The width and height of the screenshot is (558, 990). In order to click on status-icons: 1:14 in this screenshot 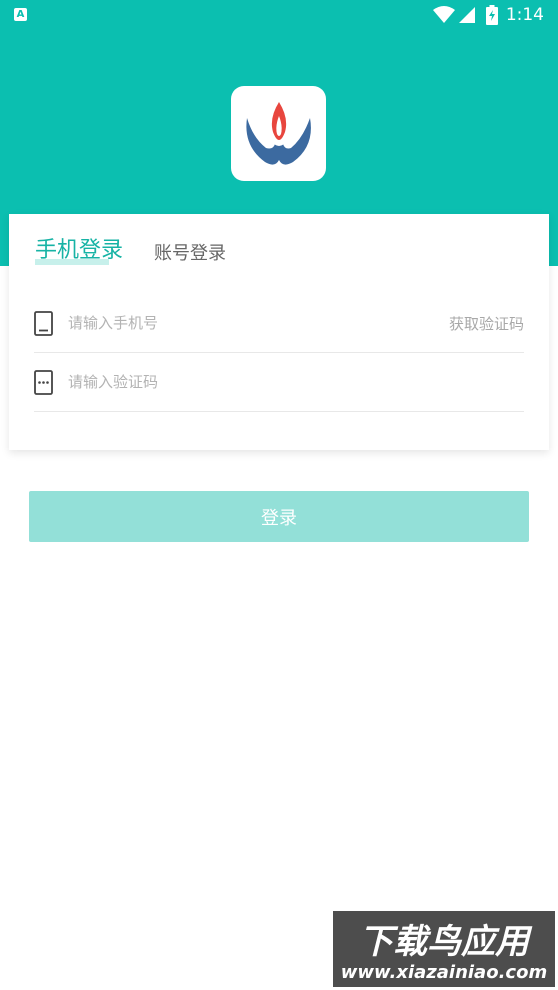, I will do `click(488, 15)`.